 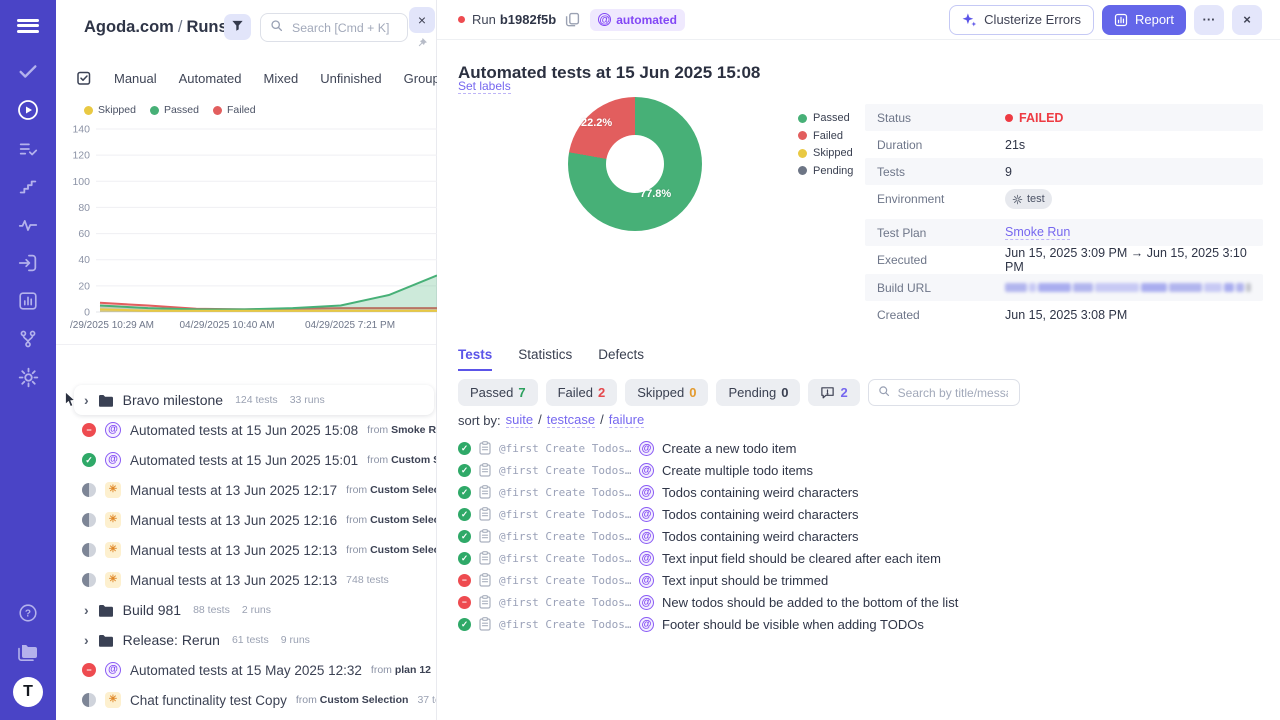 I want to click on pin-icon, so click(x=423, y=43).